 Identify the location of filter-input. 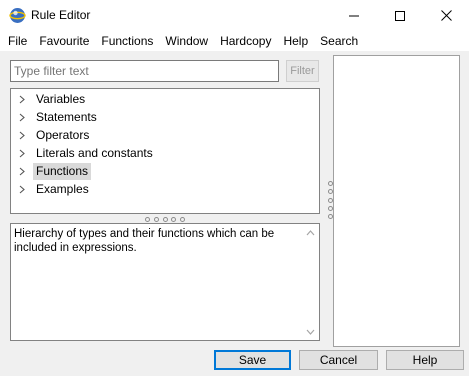
(144, 71).